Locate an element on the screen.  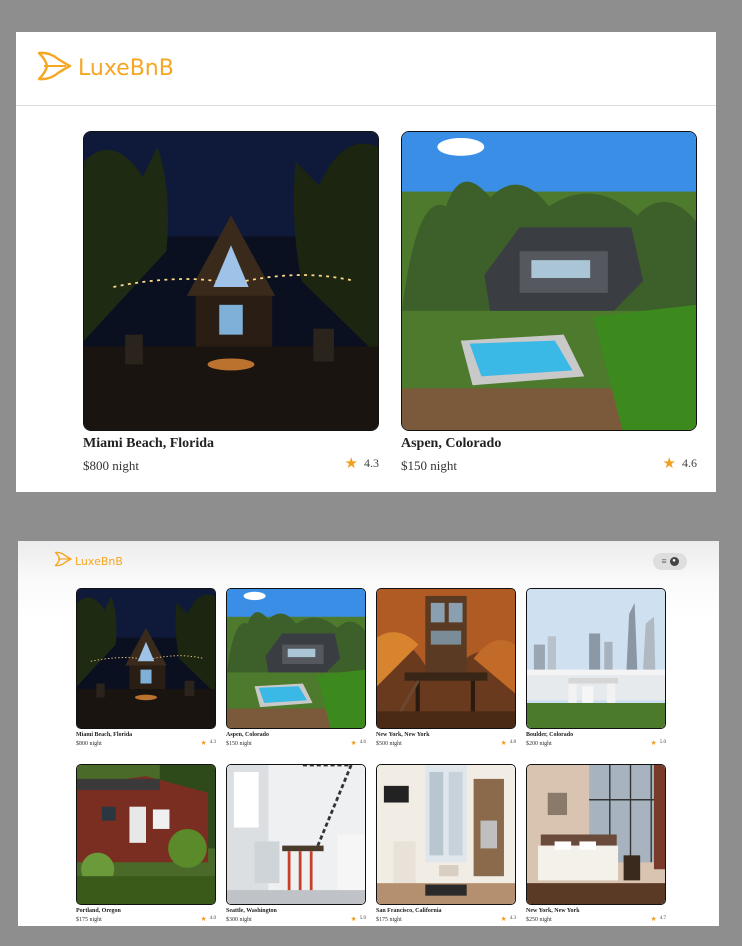
listing-card: New York, New York $500 night ★ 4.8 is located at coordinates (446, 675).